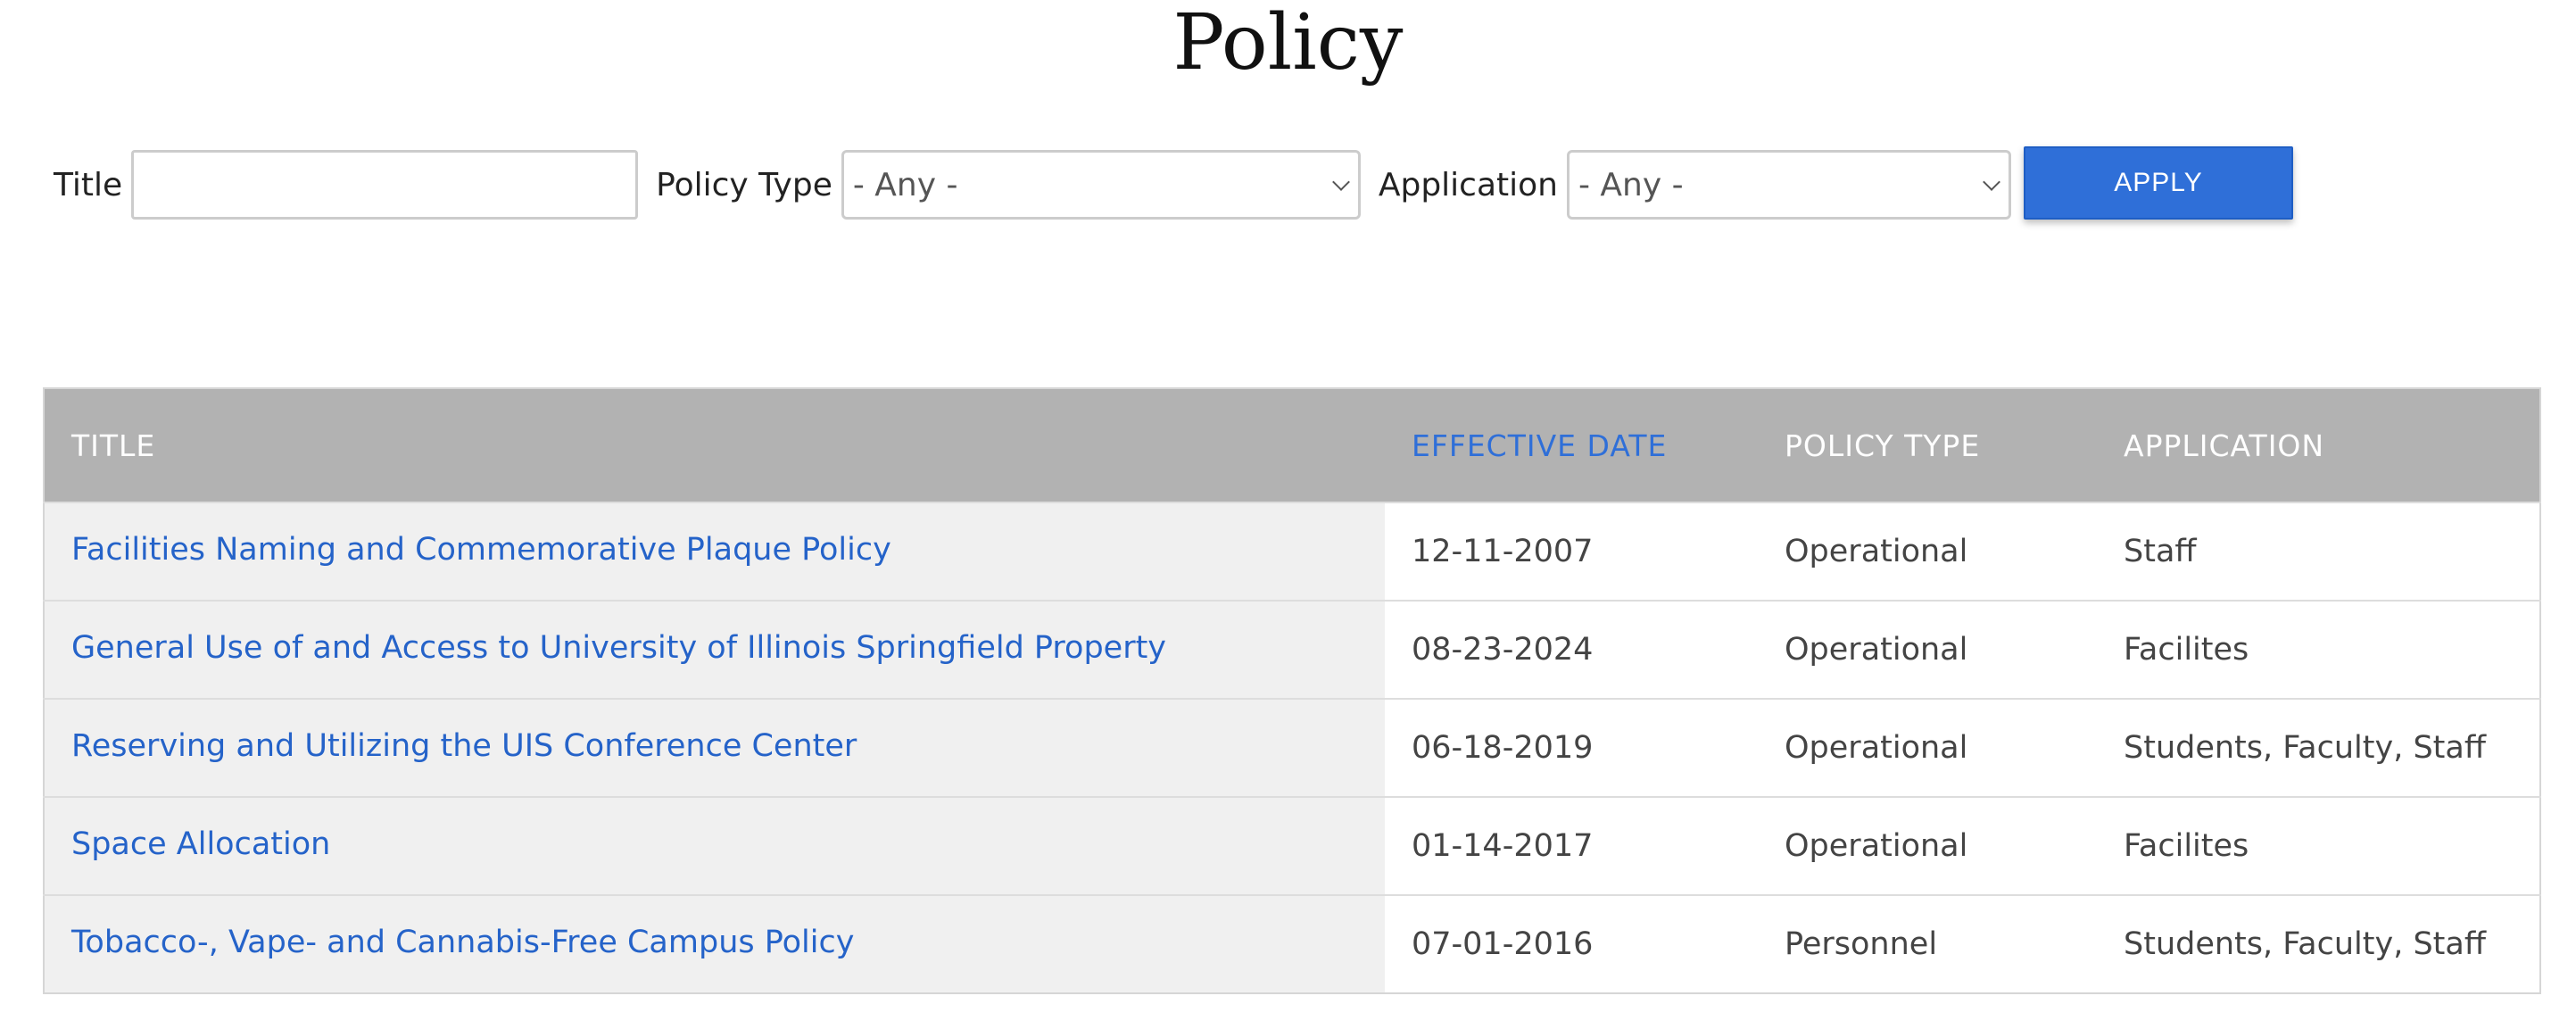 The height and width of the screenshot is (1029, 2576). I want to click on column-header-application: APPLICATION, so click(2318, 445).